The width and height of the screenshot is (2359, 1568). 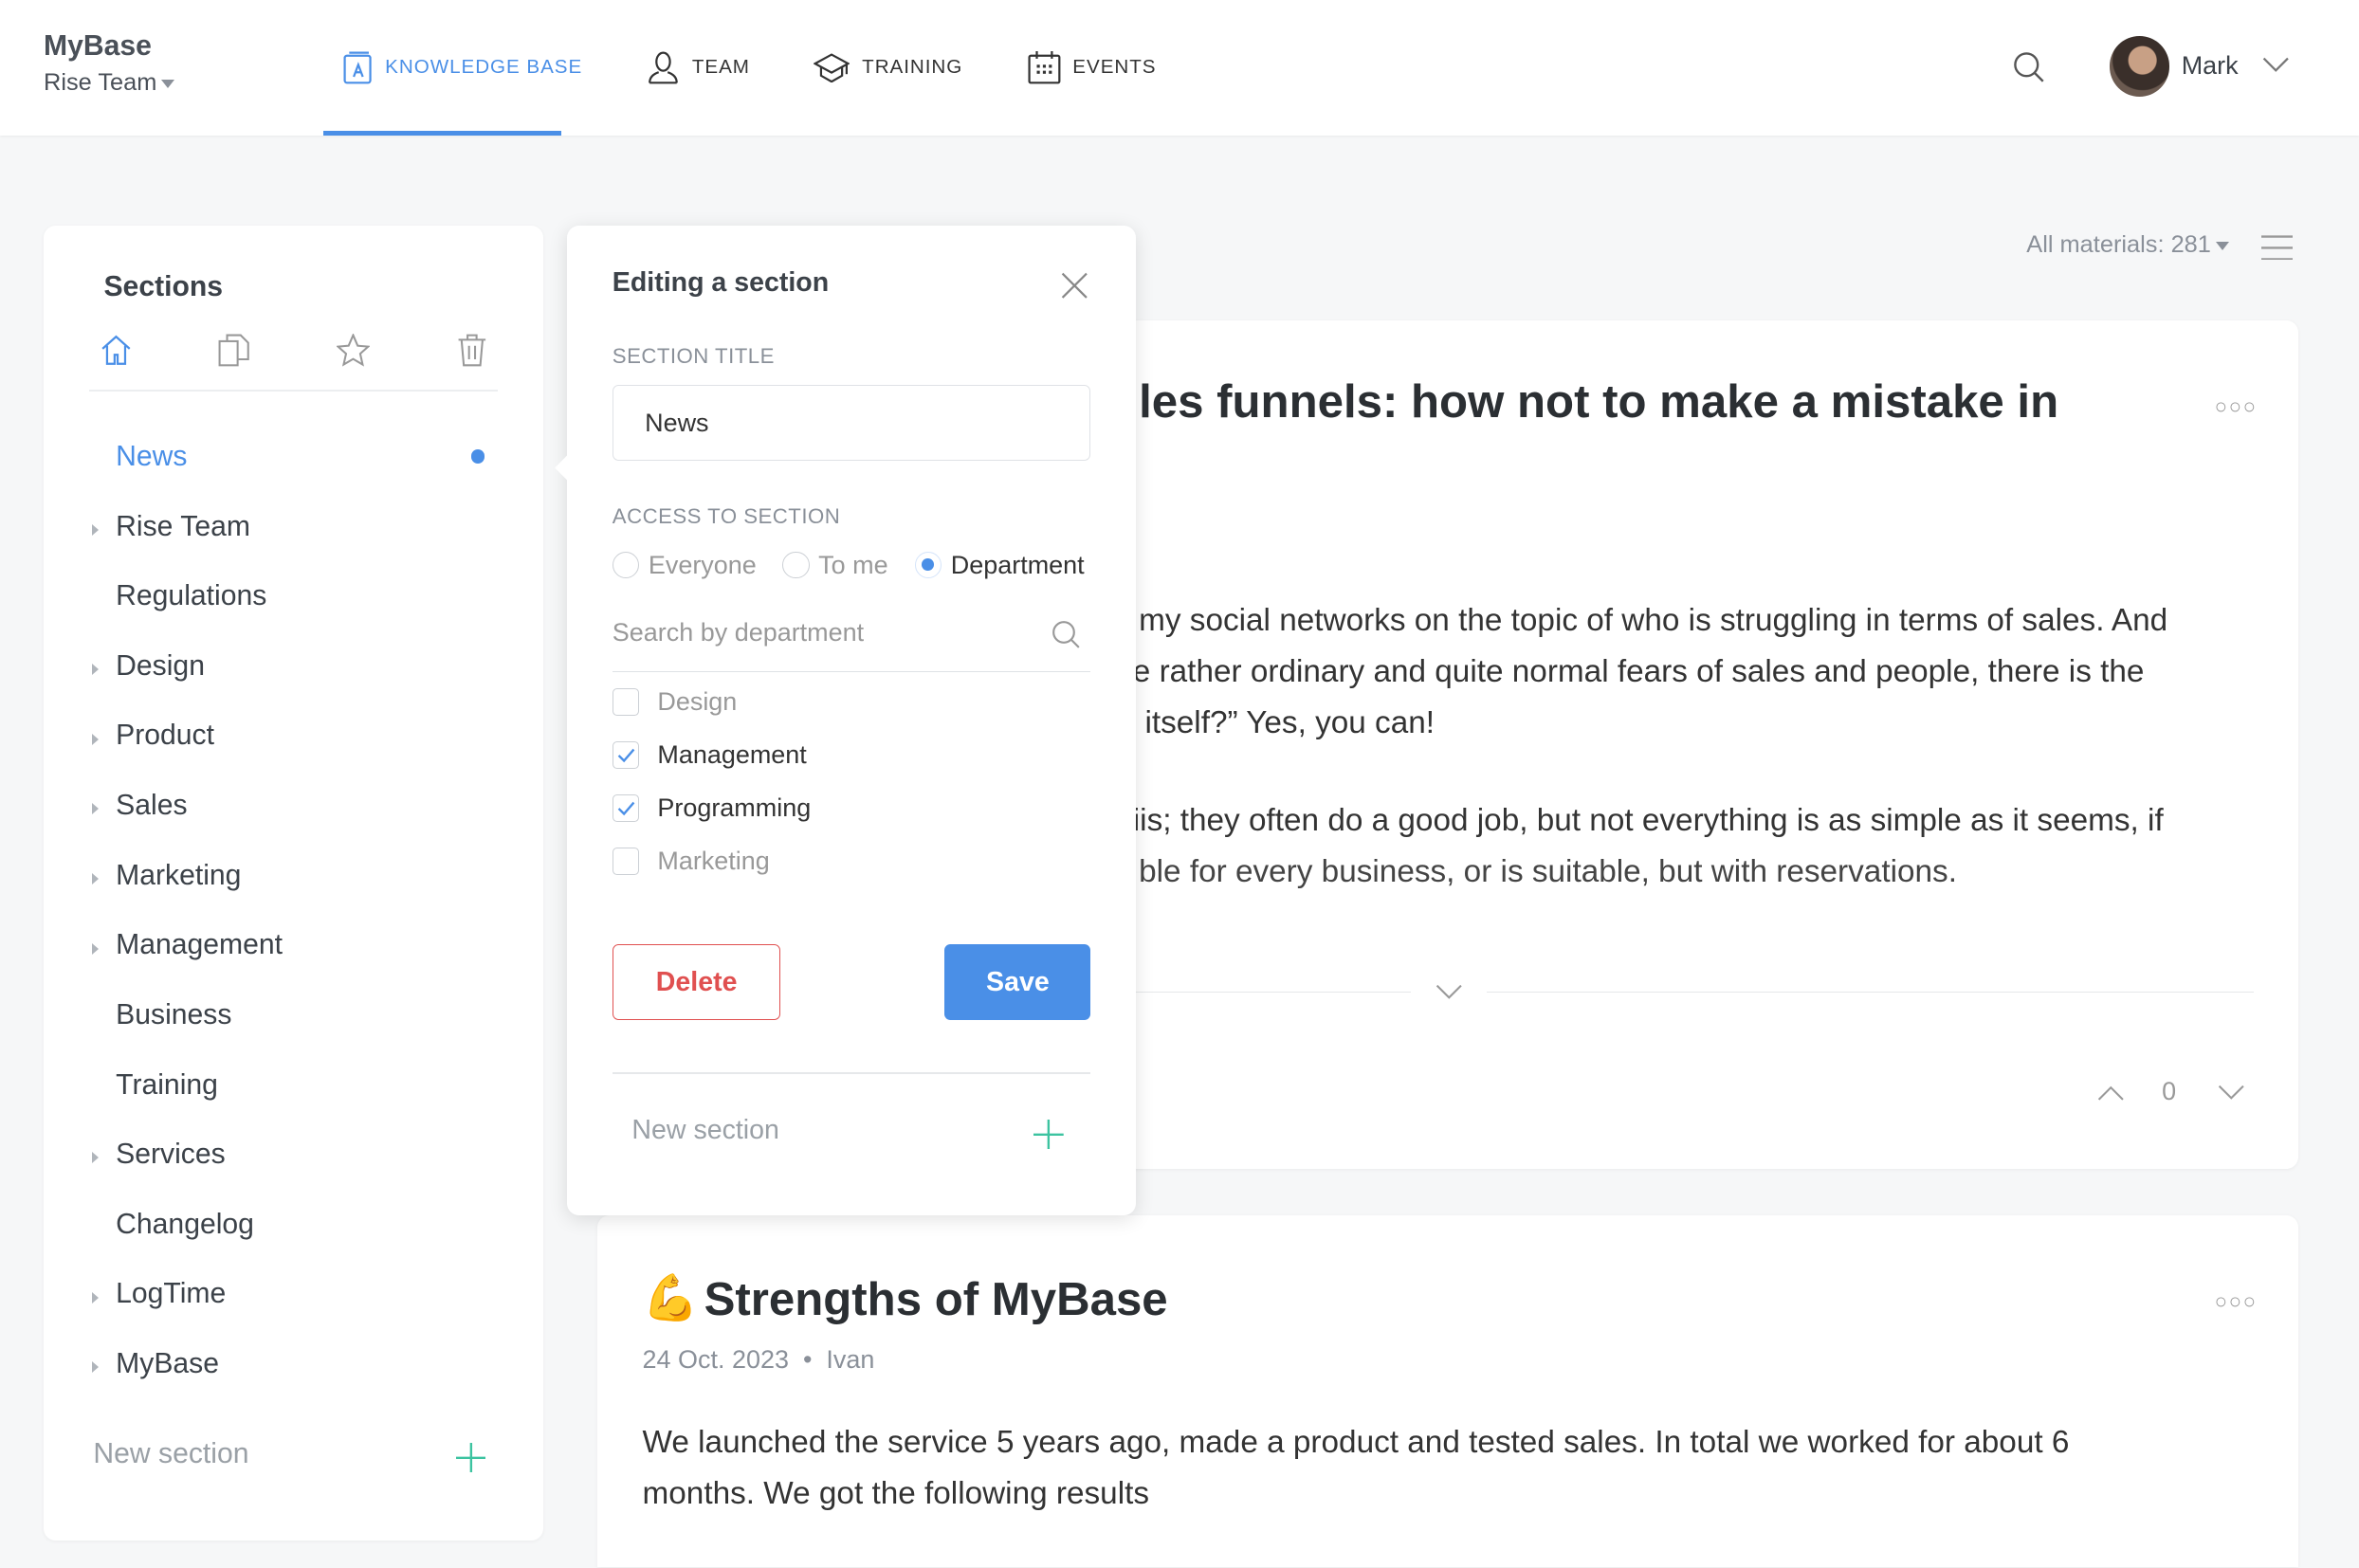 I want to click on tab-training: TRAINING, so click(x=888, y=68).